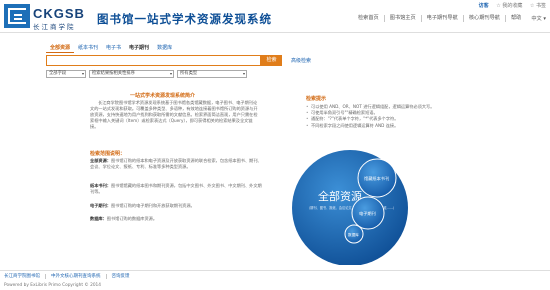 The height and width of the screenshot is (290, 550). What do you see at coordinates (88, 49) in the screenshot?
I see `tab-print: 纸本书刊` at bounding box center [88, 49].